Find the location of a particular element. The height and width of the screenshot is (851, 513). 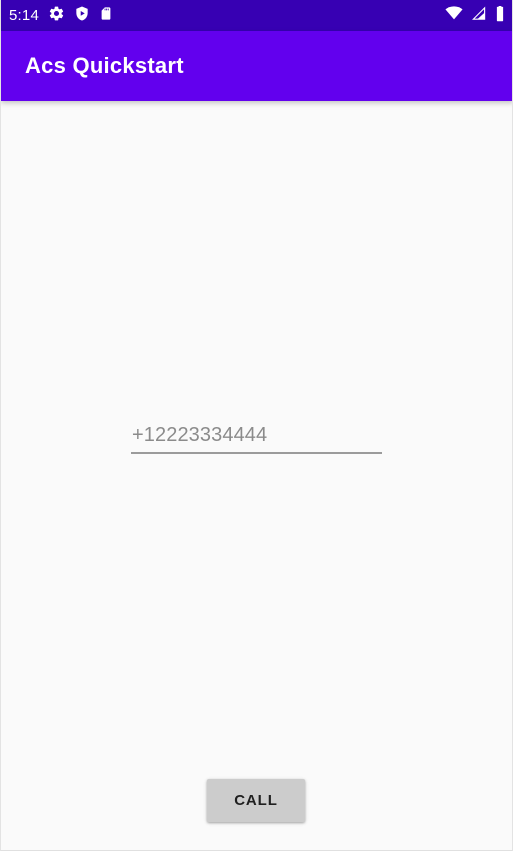

status-bar-right-group is located at coordinates (475, 16).